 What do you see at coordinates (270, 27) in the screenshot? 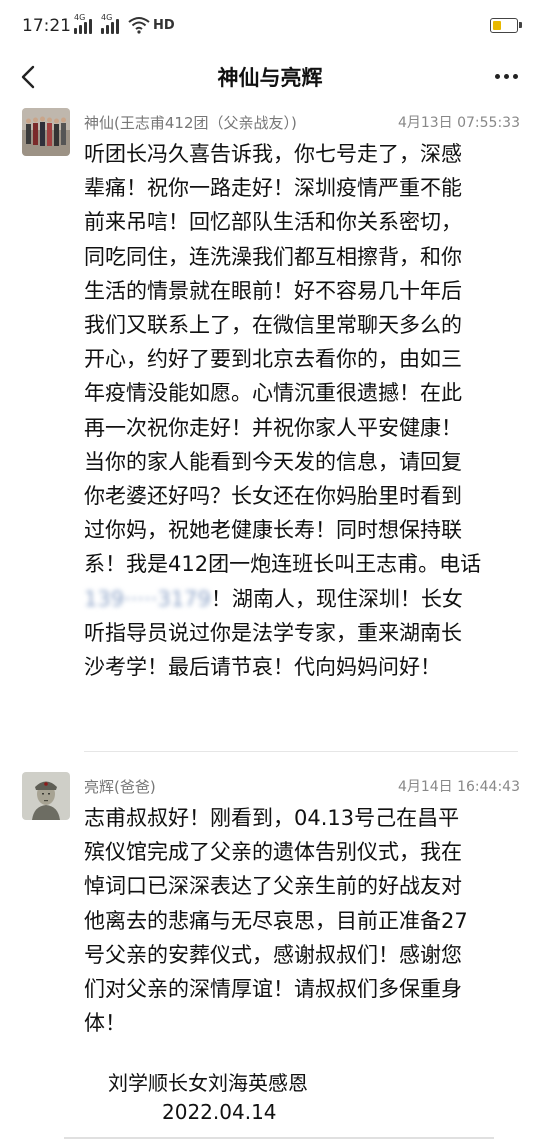
I see `status-bar: 17:21 4G 4G HD` at bounding box center [270, 27].